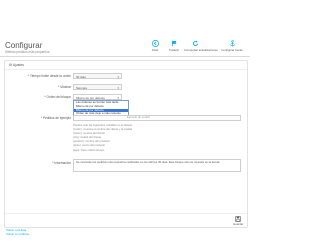 This screenshot has width=320, height=250. I want to click on toolbar-translate-button: Traducir, so click(174, 46).